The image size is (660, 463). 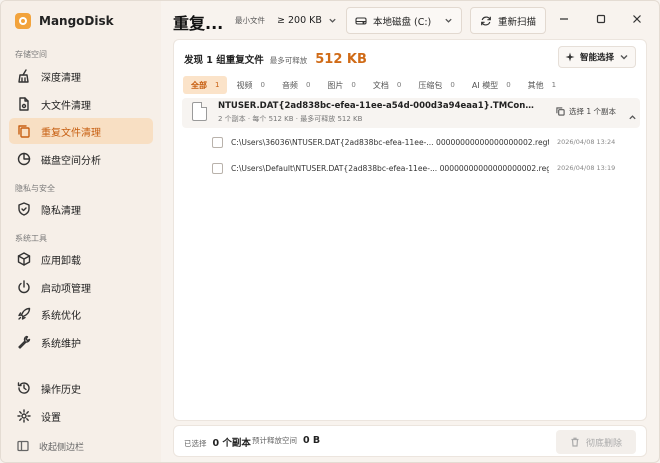 I want to click on maximize-button, so click(x=601, y=19).